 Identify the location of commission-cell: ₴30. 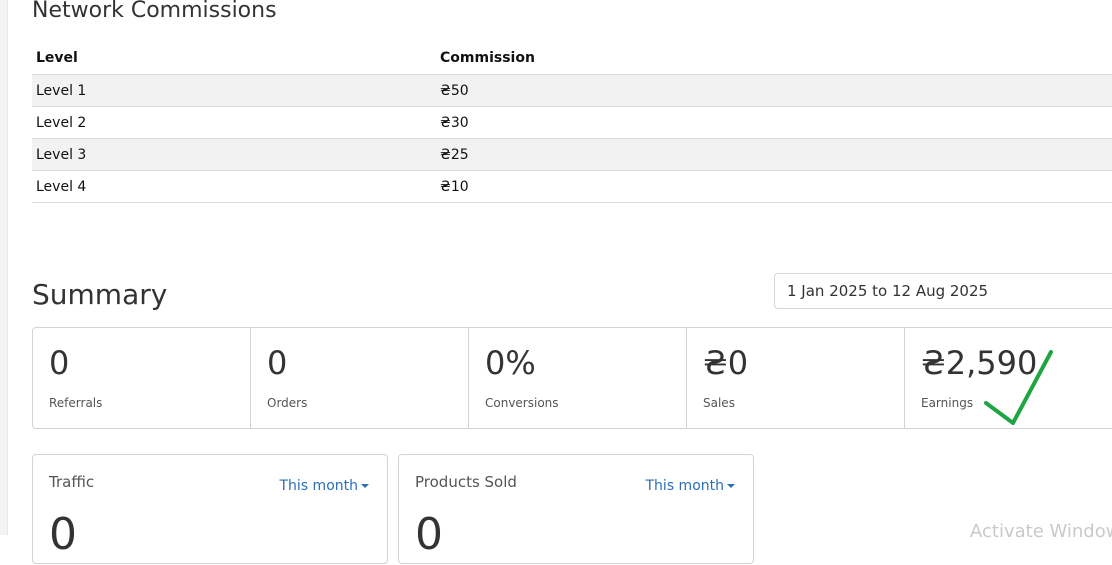
(774, 122).